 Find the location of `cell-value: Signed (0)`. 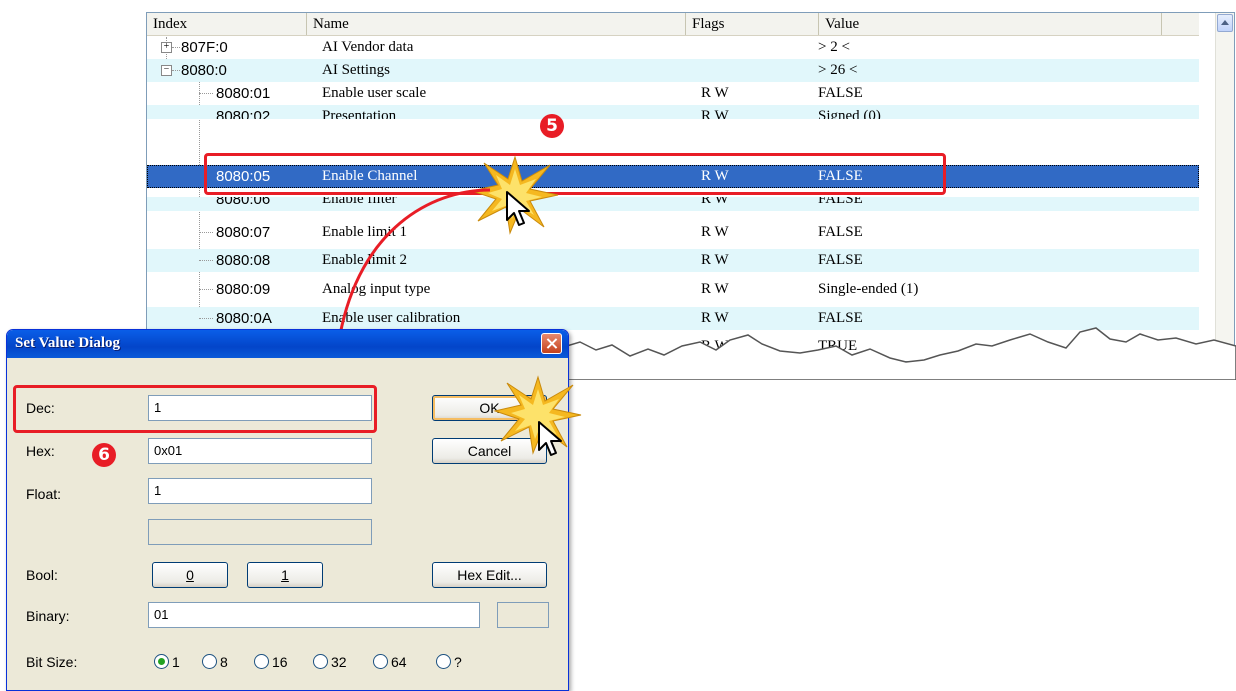

cell-value: Signed (0) is located at coordinates (849, 113).